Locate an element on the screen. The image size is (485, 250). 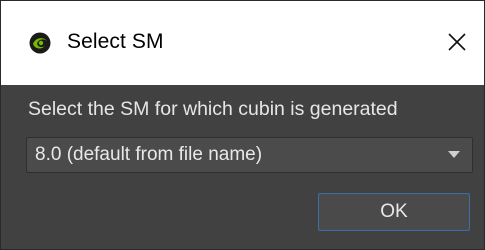
close-button is located at coordinates (457, 42).